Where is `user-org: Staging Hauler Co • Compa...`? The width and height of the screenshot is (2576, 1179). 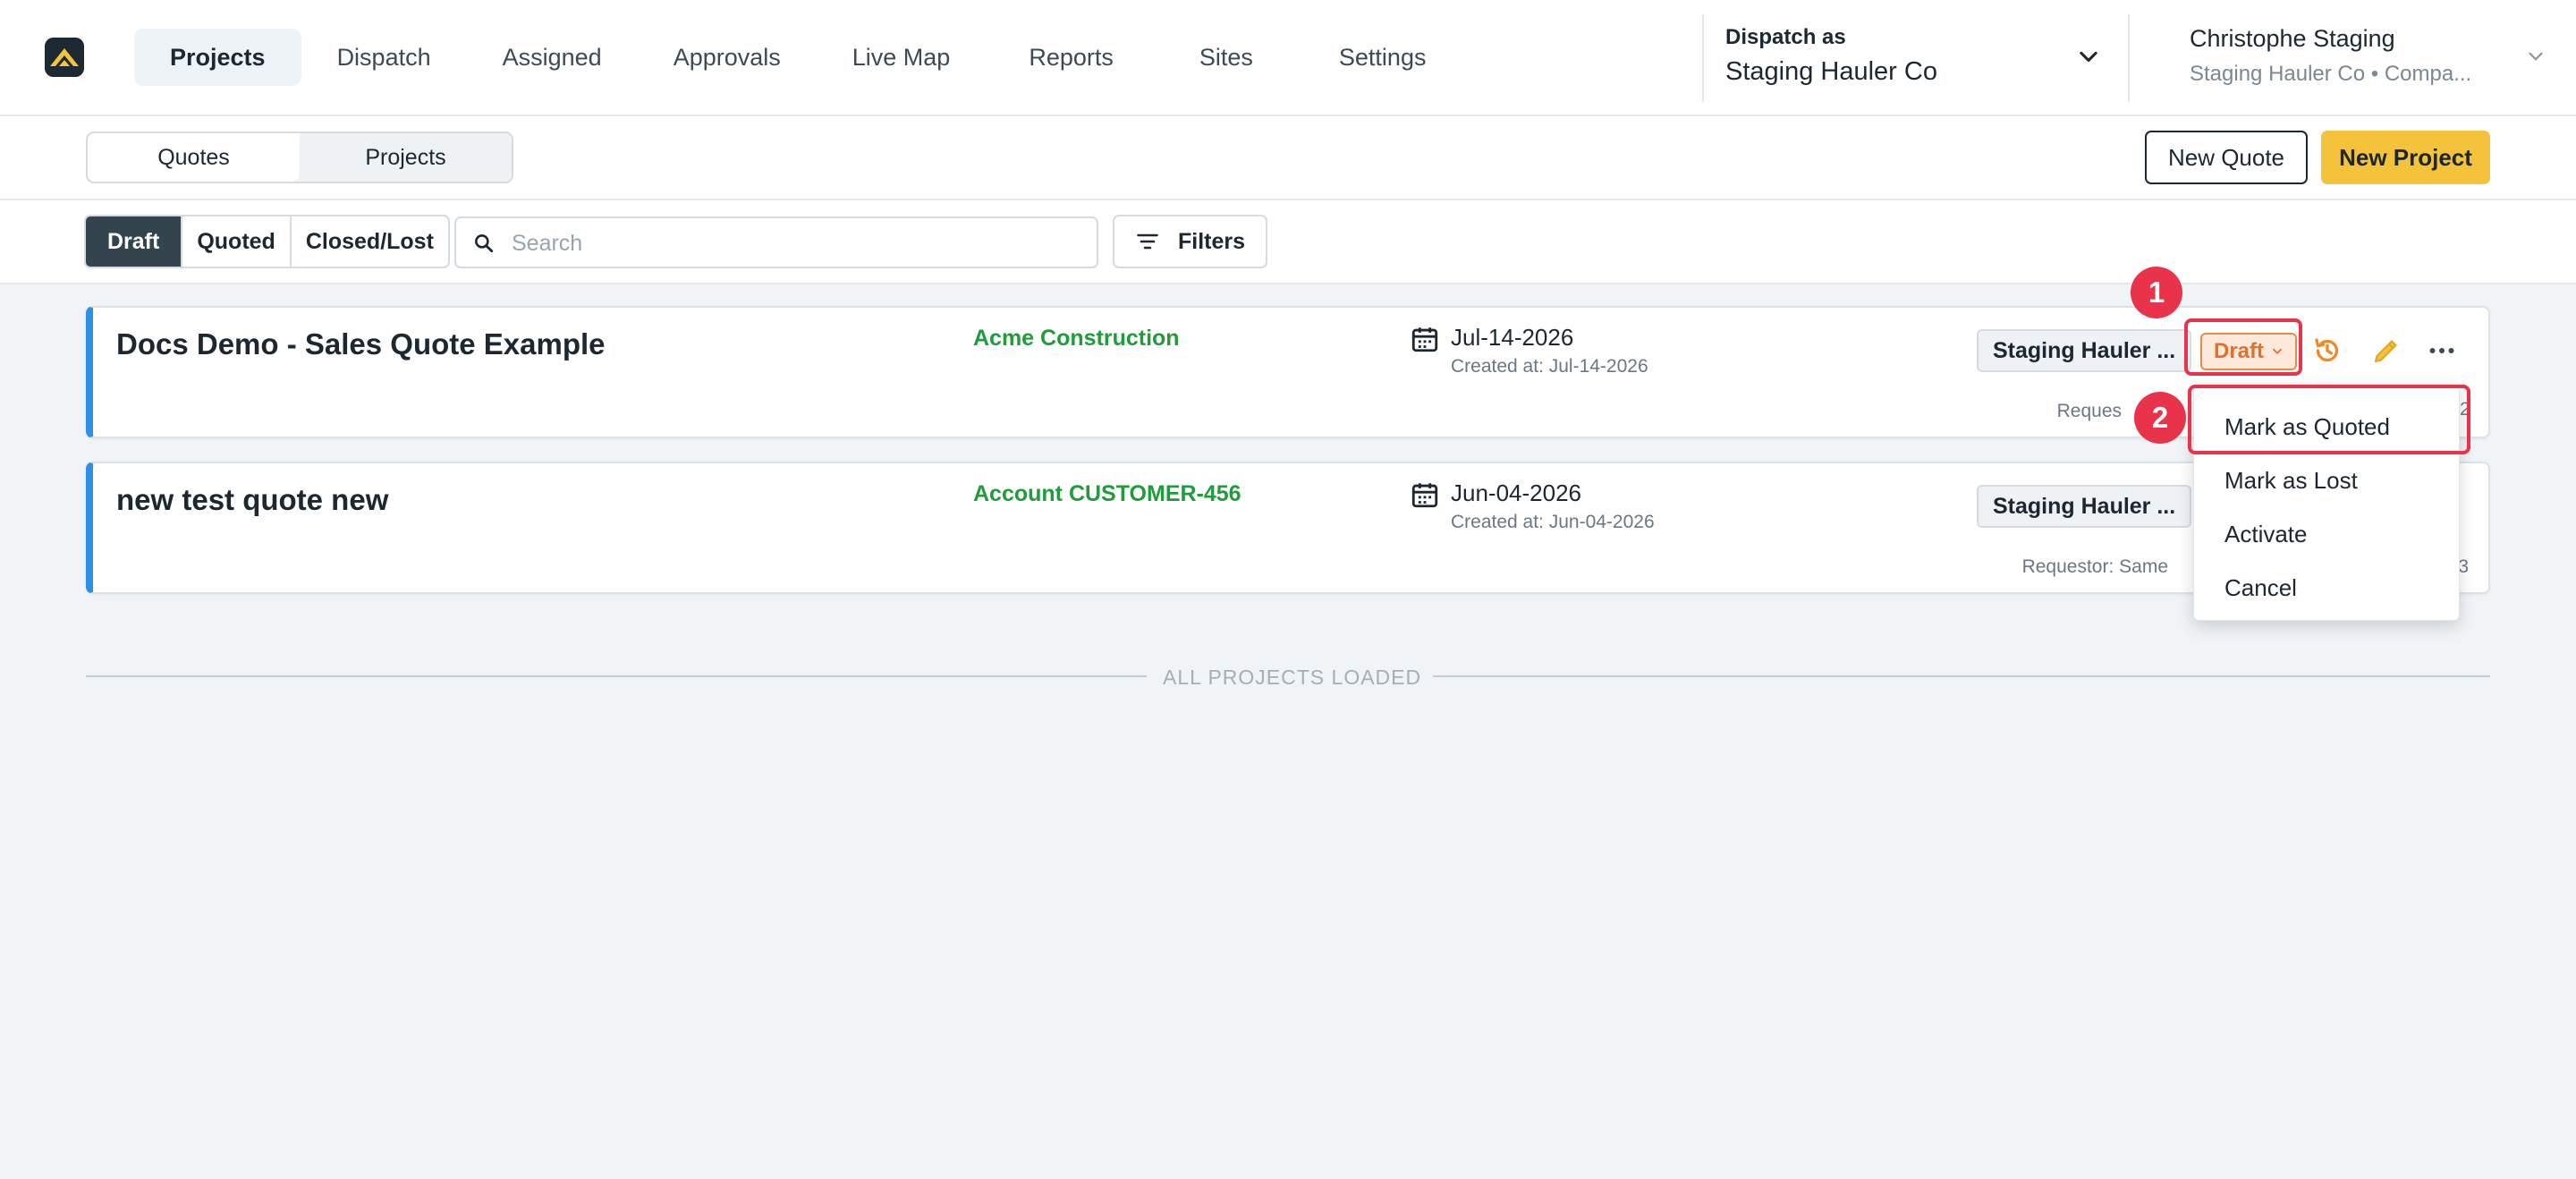 user-org: Staging Hauler Co • Compa... is located at coordinates (2331, 74).